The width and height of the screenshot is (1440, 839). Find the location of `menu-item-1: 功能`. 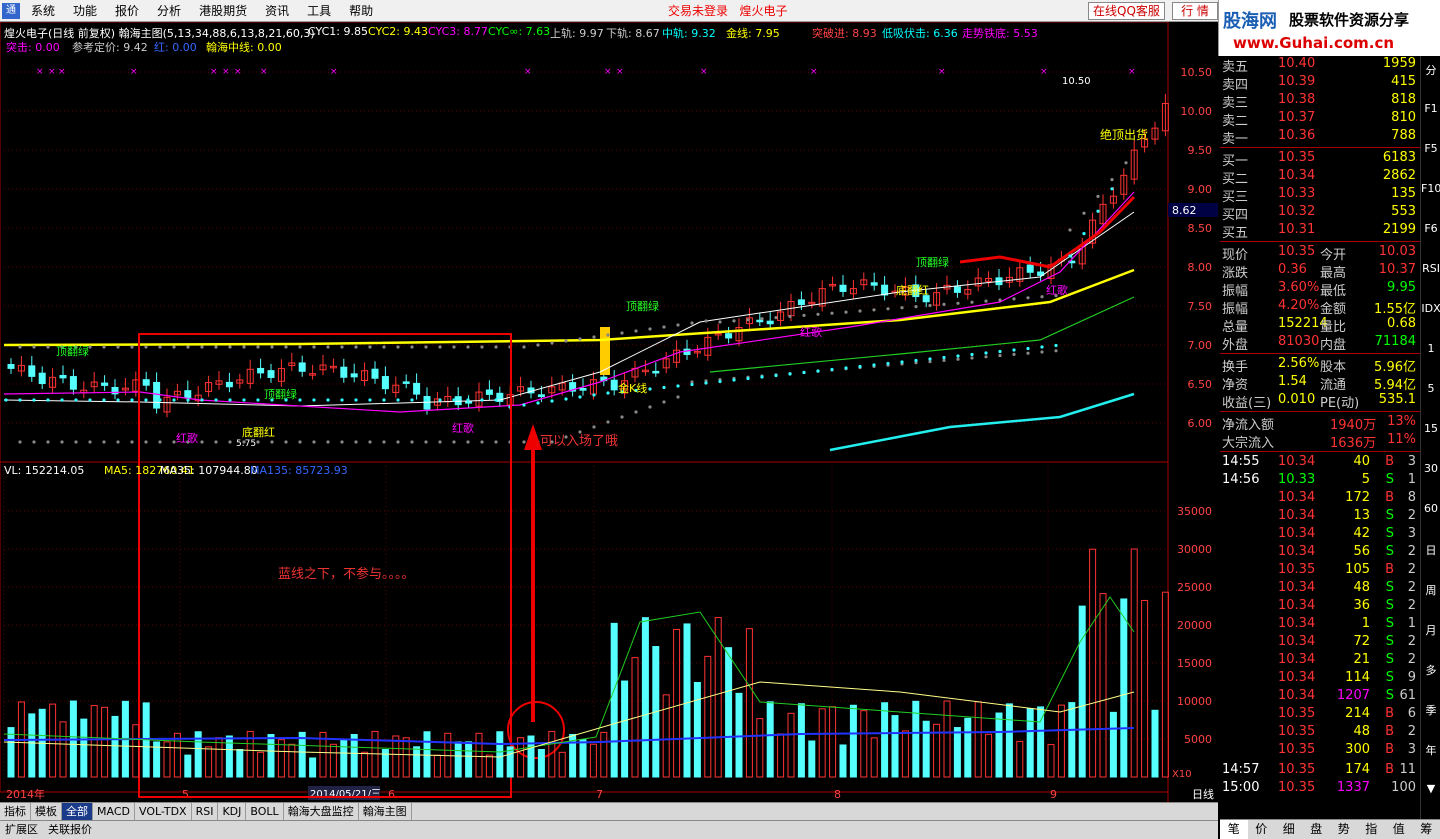

menu-item-1: 功能 is located at coordinates (85, 11).